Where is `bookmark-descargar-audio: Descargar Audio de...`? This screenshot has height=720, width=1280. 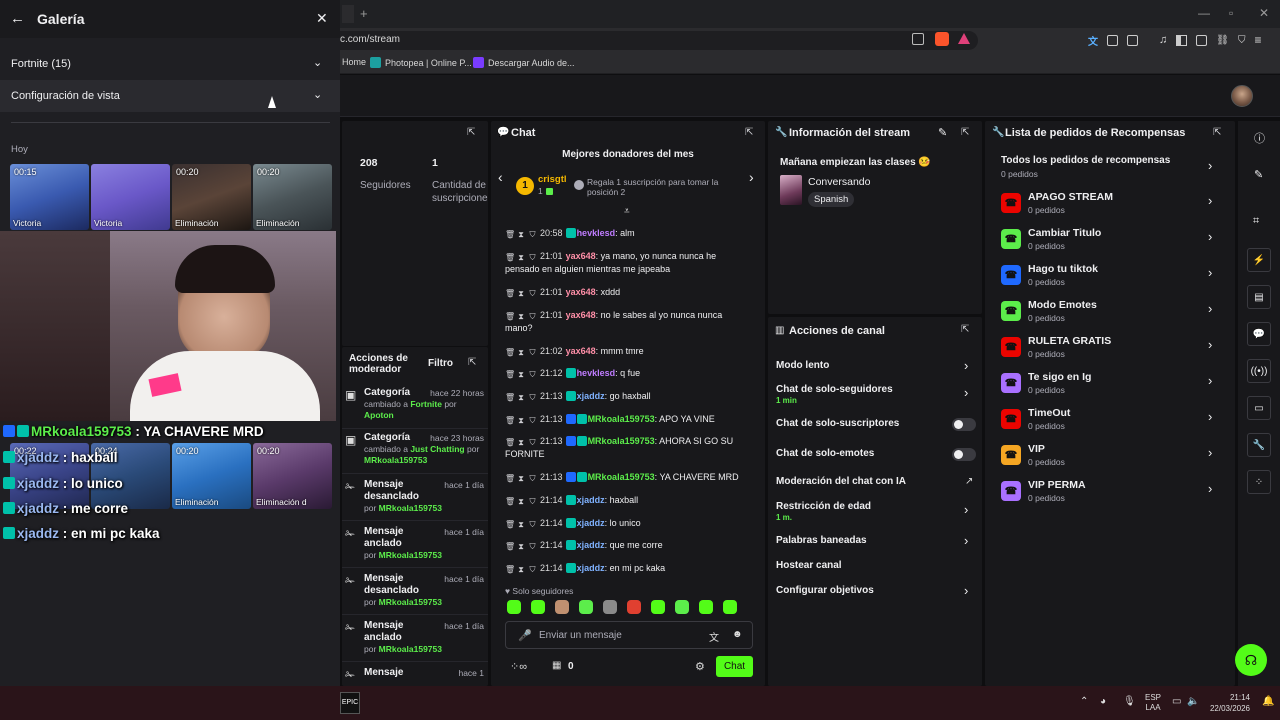
bookmark-descargar-audio: Descargar Audio de... is located at coordinates (524, 62).